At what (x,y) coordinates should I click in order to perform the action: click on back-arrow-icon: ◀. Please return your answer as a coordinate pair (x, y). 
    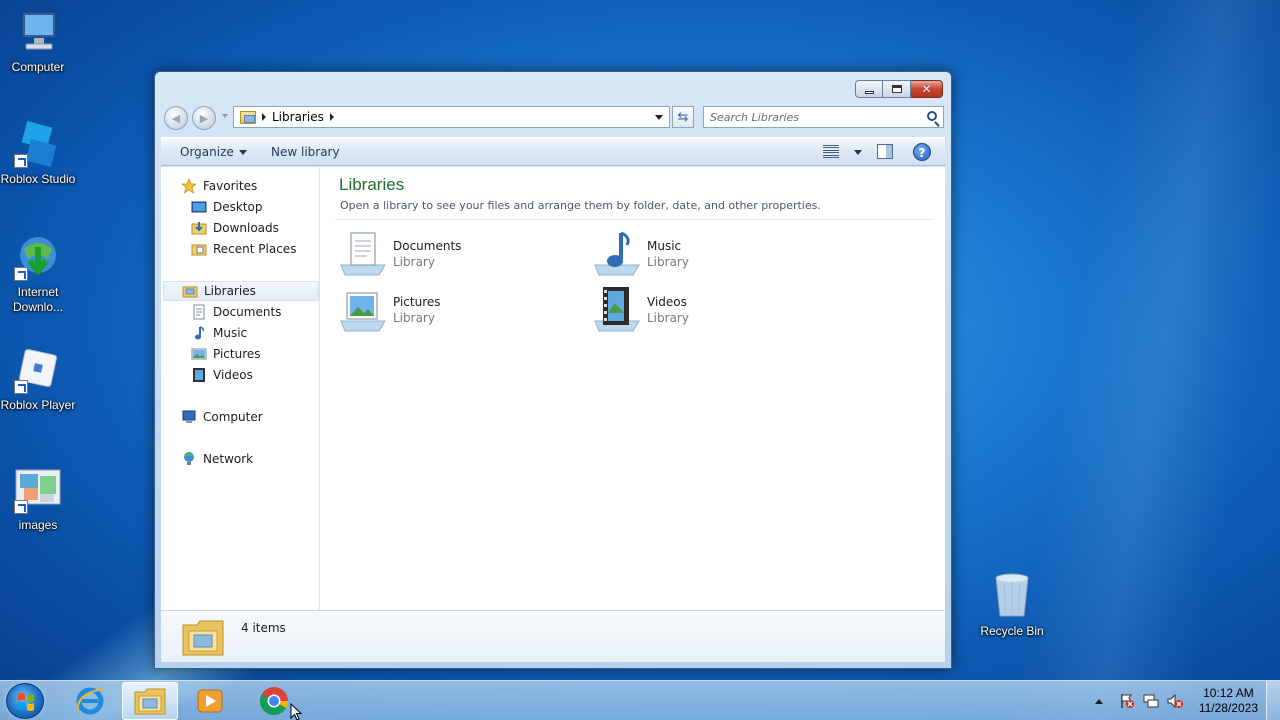
    Looking at the image, I should click on (176, 118).